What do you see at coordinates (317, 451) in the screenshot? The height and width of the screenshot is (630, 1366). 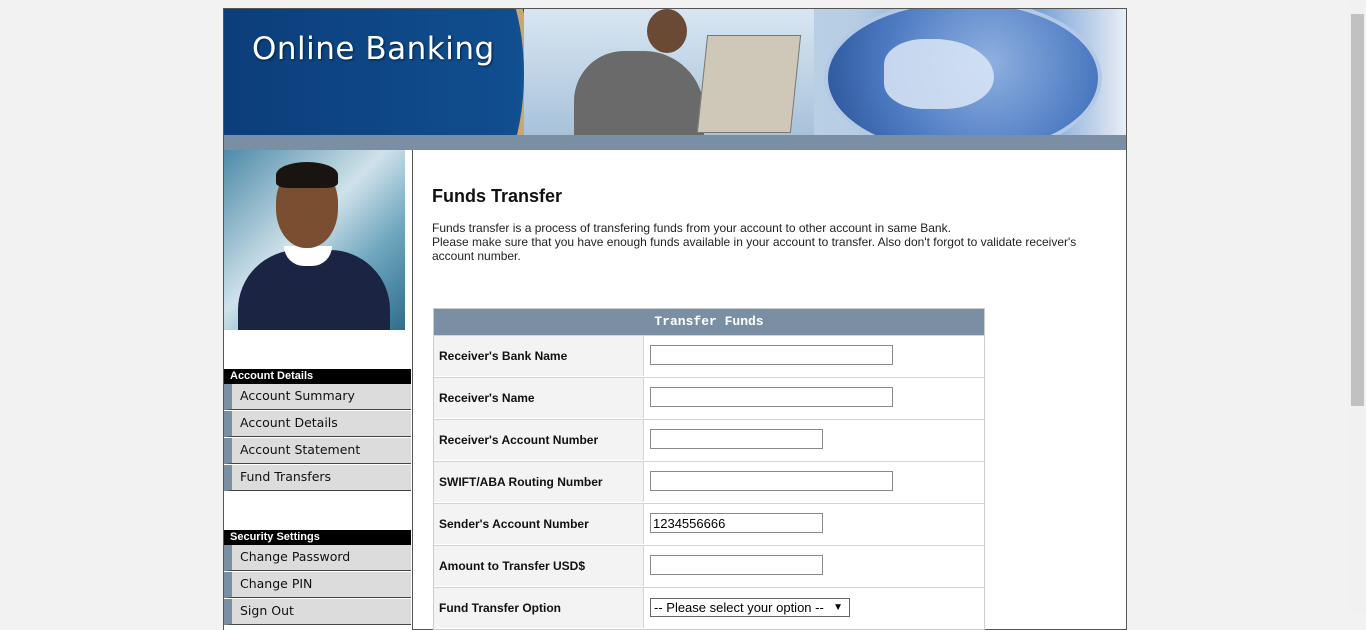 I see `sidebar-item-account-statement: Account Statement` at bounding box center [317, 451].